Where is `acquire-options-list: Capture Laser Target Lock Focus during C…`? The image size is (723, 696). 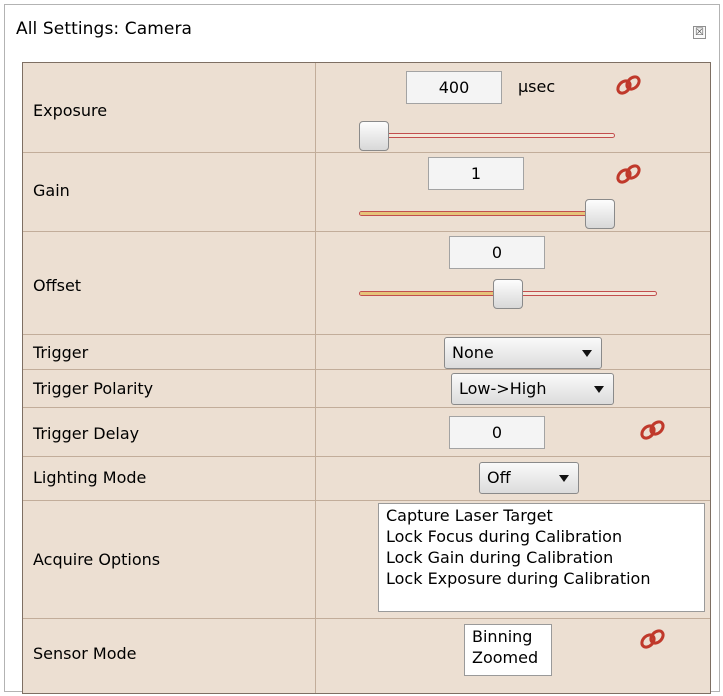
acquire-options-list: Capture Laser Target Lock Focus during C… is located at coordinates (541, 557).